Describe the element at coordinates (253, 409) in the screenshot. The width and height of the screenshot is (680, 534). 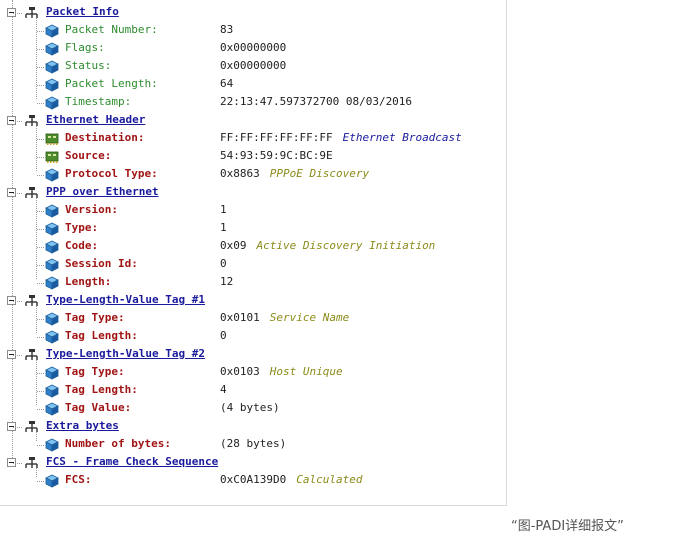
I see `field-row: Tag Value: (4 bytes)` at that location.